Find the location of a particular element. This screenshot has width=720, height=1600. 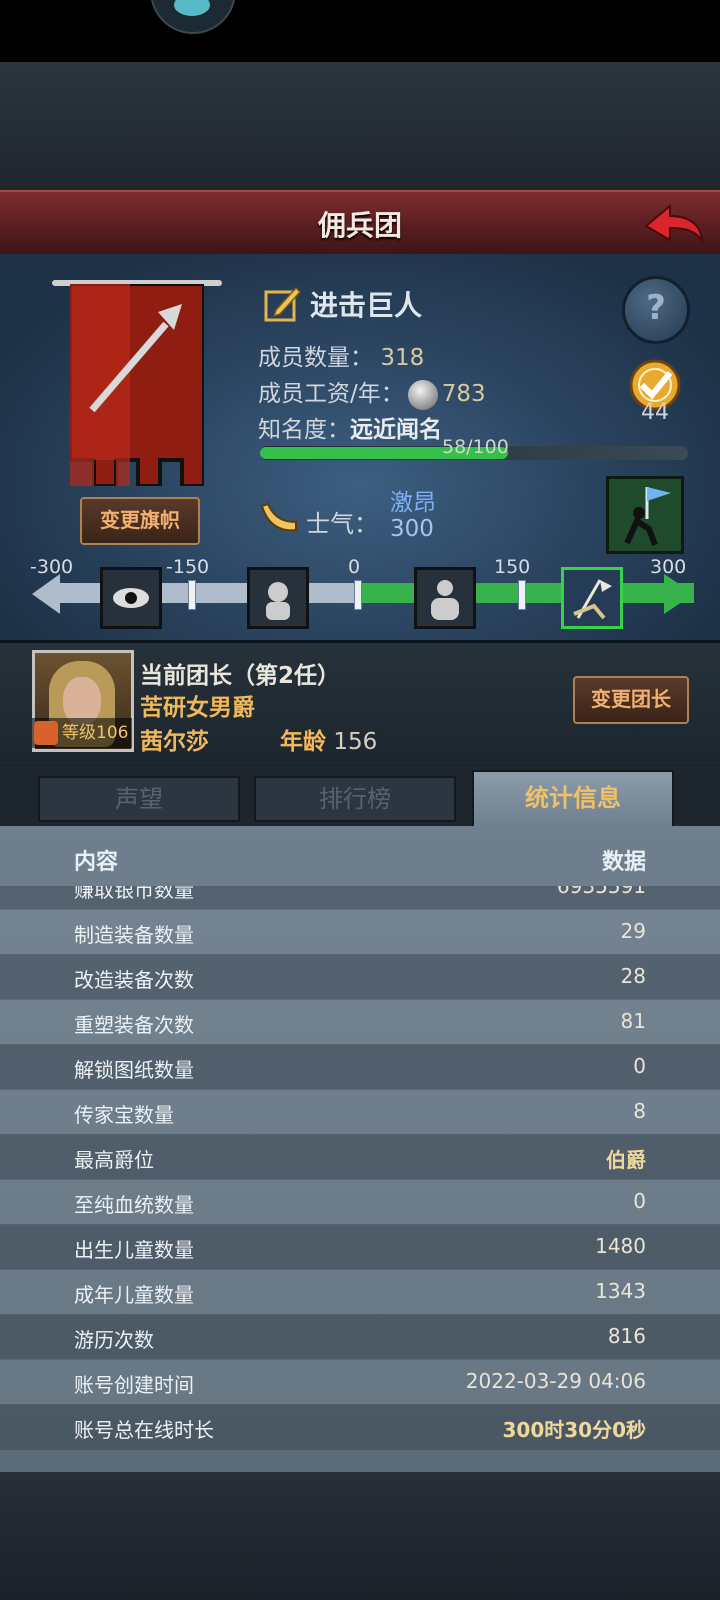

horn-icon is located at coordinates (278, 517).